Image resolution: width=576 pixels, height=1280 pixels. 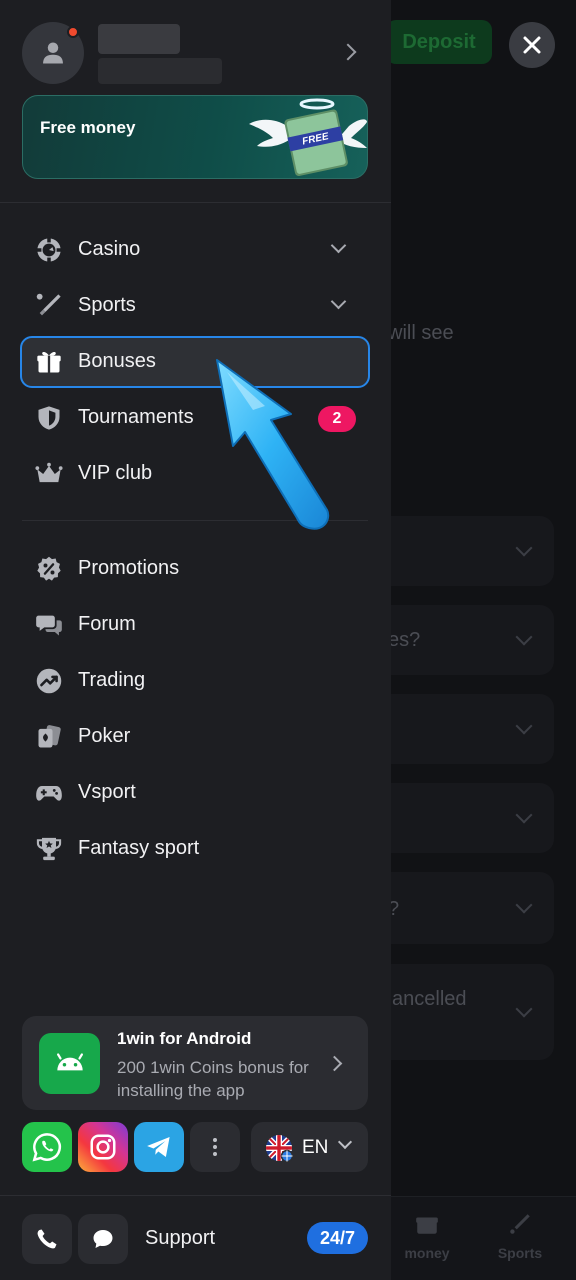 I want to click on notification-dot, so click(x=73, y=32).